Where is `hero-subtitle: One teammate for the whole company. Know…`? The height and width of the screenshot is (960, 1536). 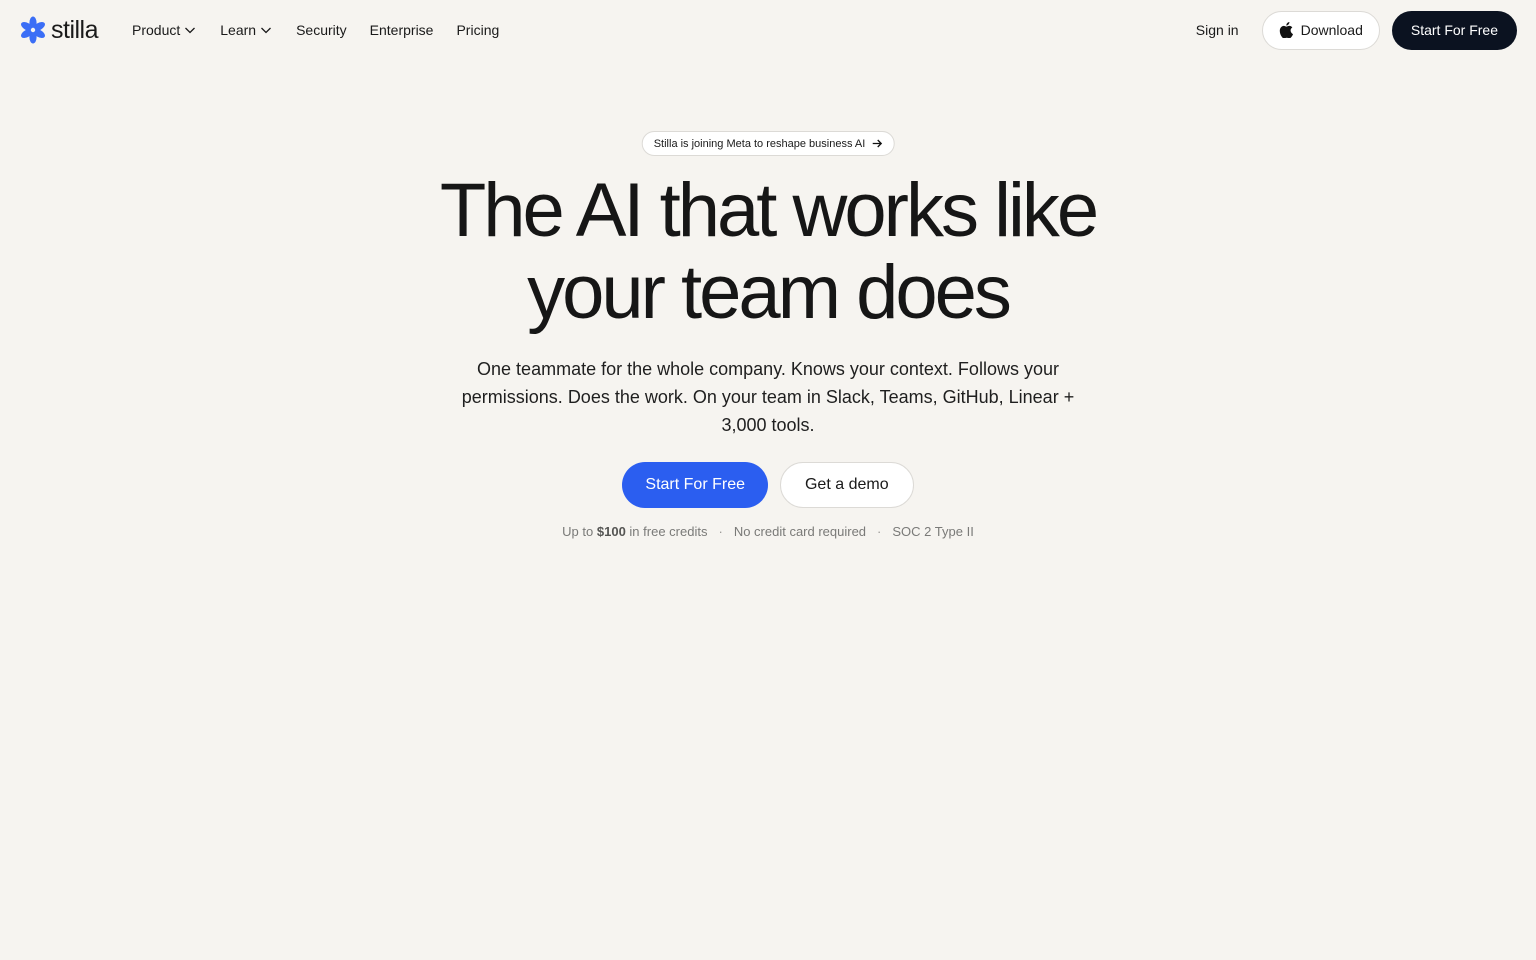
hero-subtitle: One teammate for the whole company. Know… is located at coordinates (768, 397).